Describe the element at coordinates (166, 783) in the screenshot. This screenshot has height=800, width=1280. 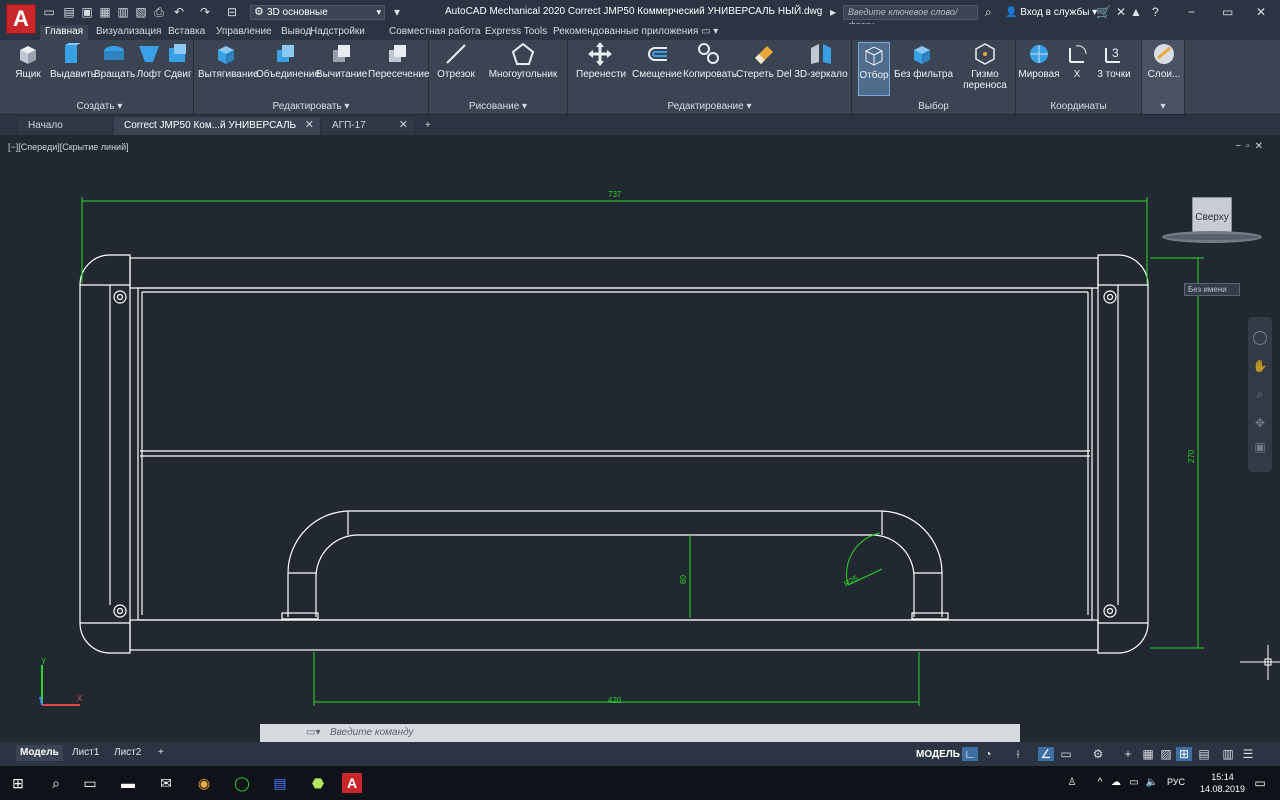
I see `mail-icon: ✉` at that location.